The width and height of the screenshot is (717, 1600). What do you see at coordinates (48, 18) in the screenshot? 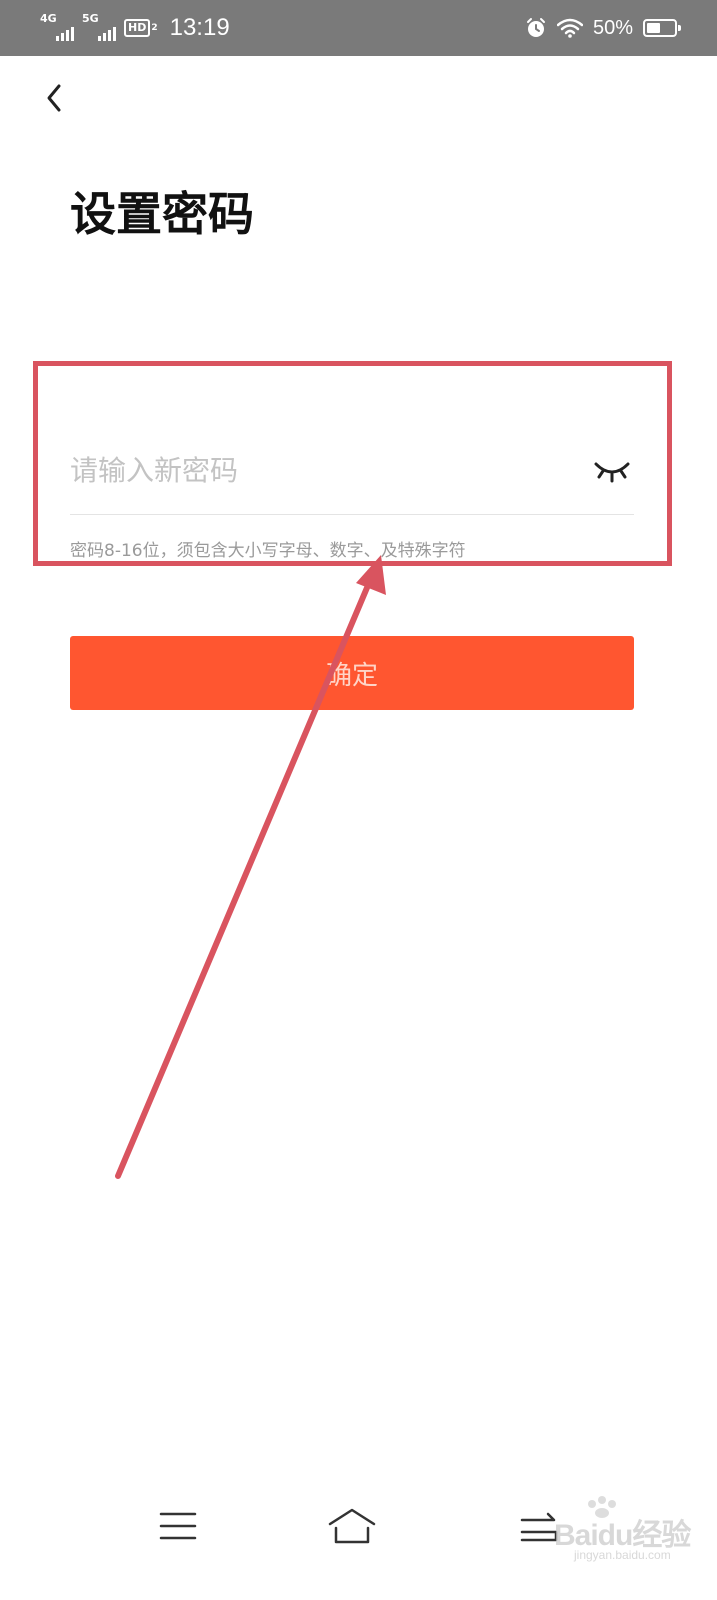
I see `network-label-4g: 4G` at bounding box center [48, 18].